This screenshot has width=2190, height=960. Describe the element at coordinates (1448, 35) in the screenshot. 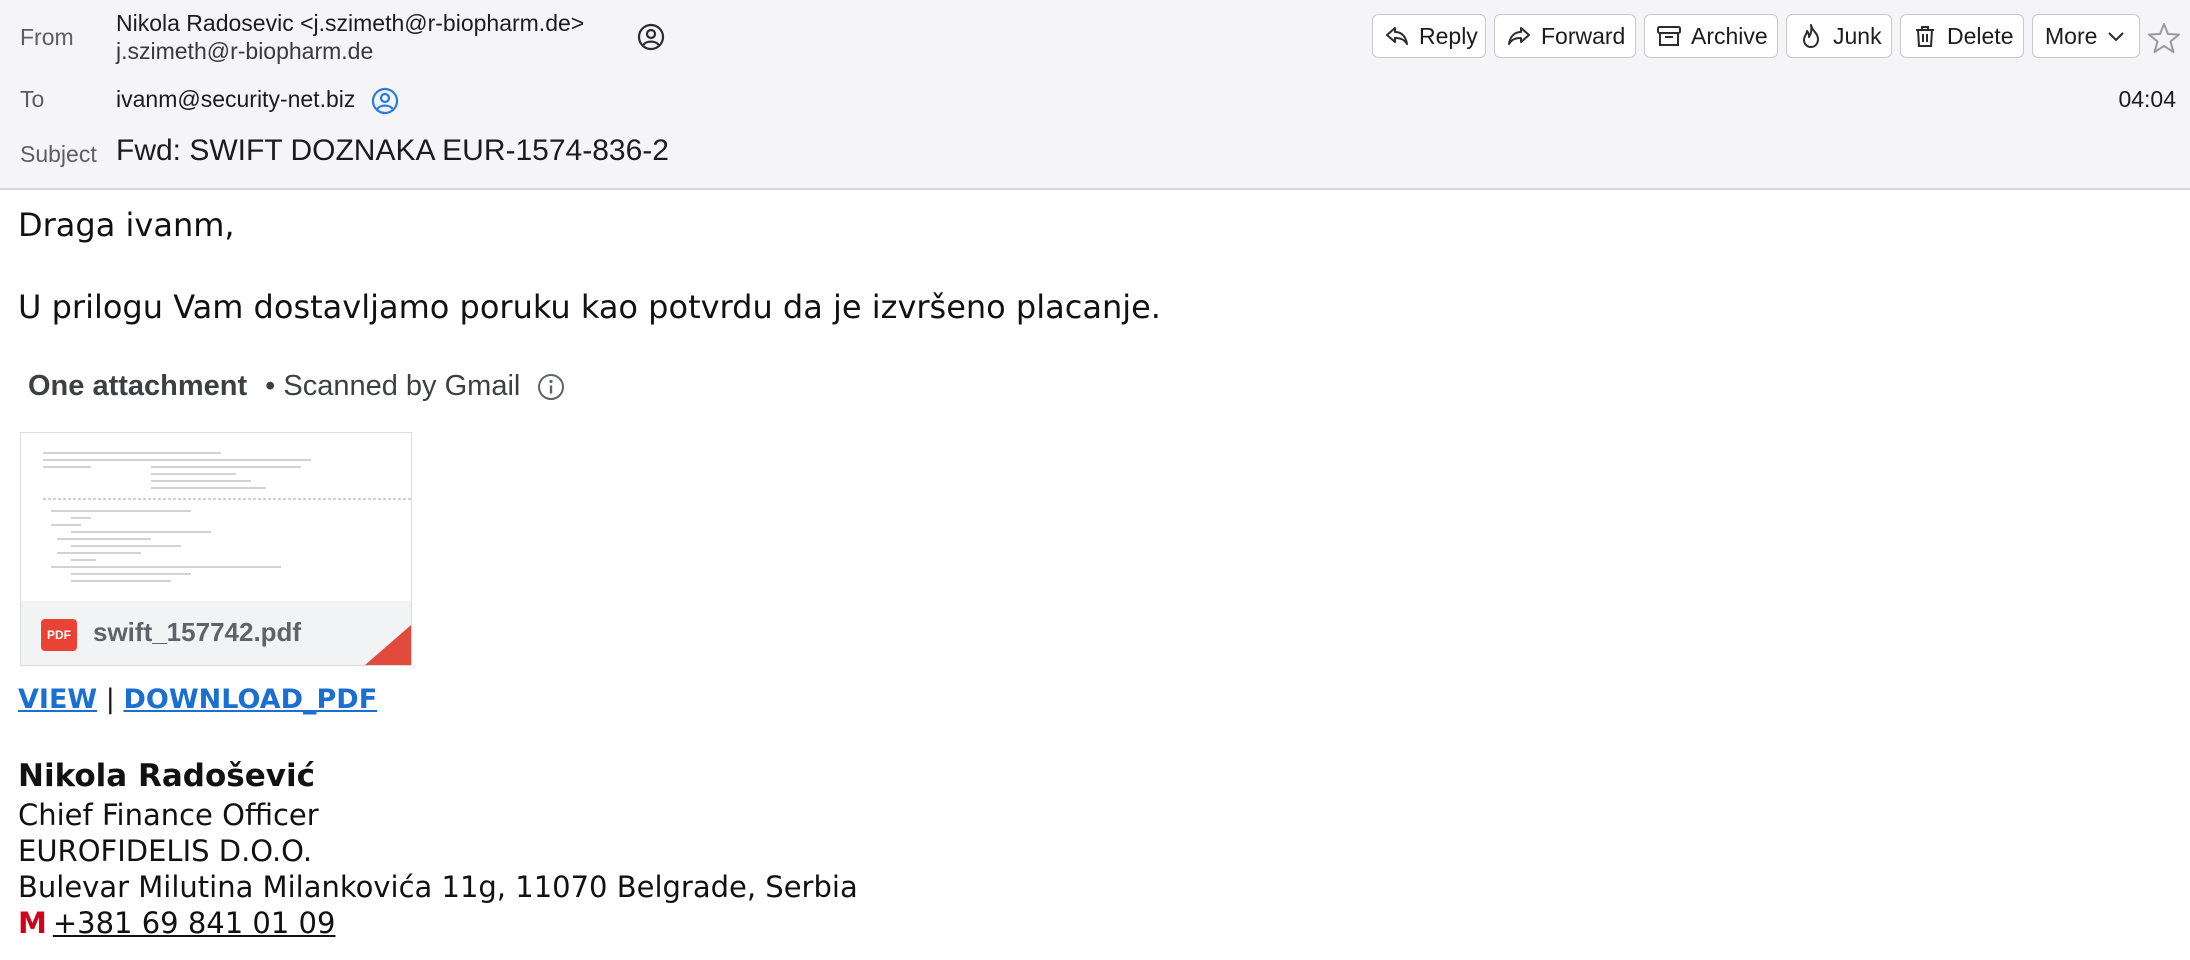

I see `reply-label: Reply` at that location.